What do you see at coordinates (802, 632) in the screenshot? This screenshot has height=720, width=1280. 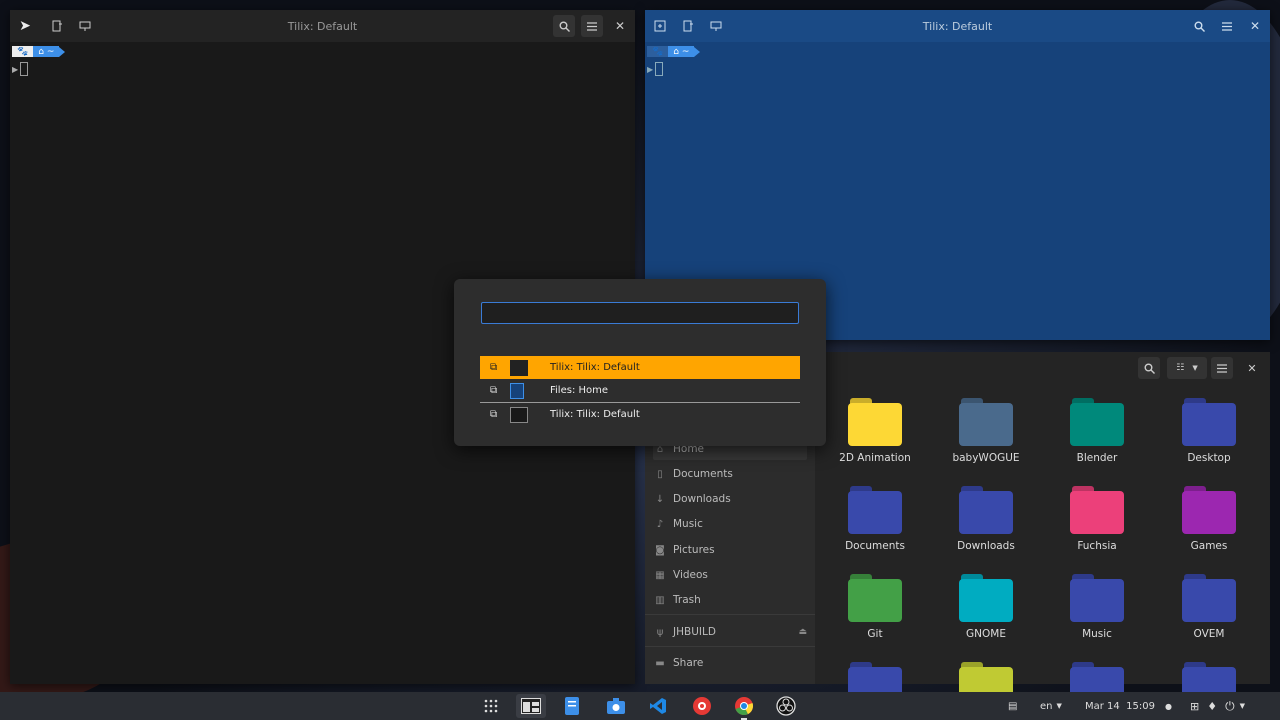 I see `eject-icon: ⏏` at bounding box center [802, 632].